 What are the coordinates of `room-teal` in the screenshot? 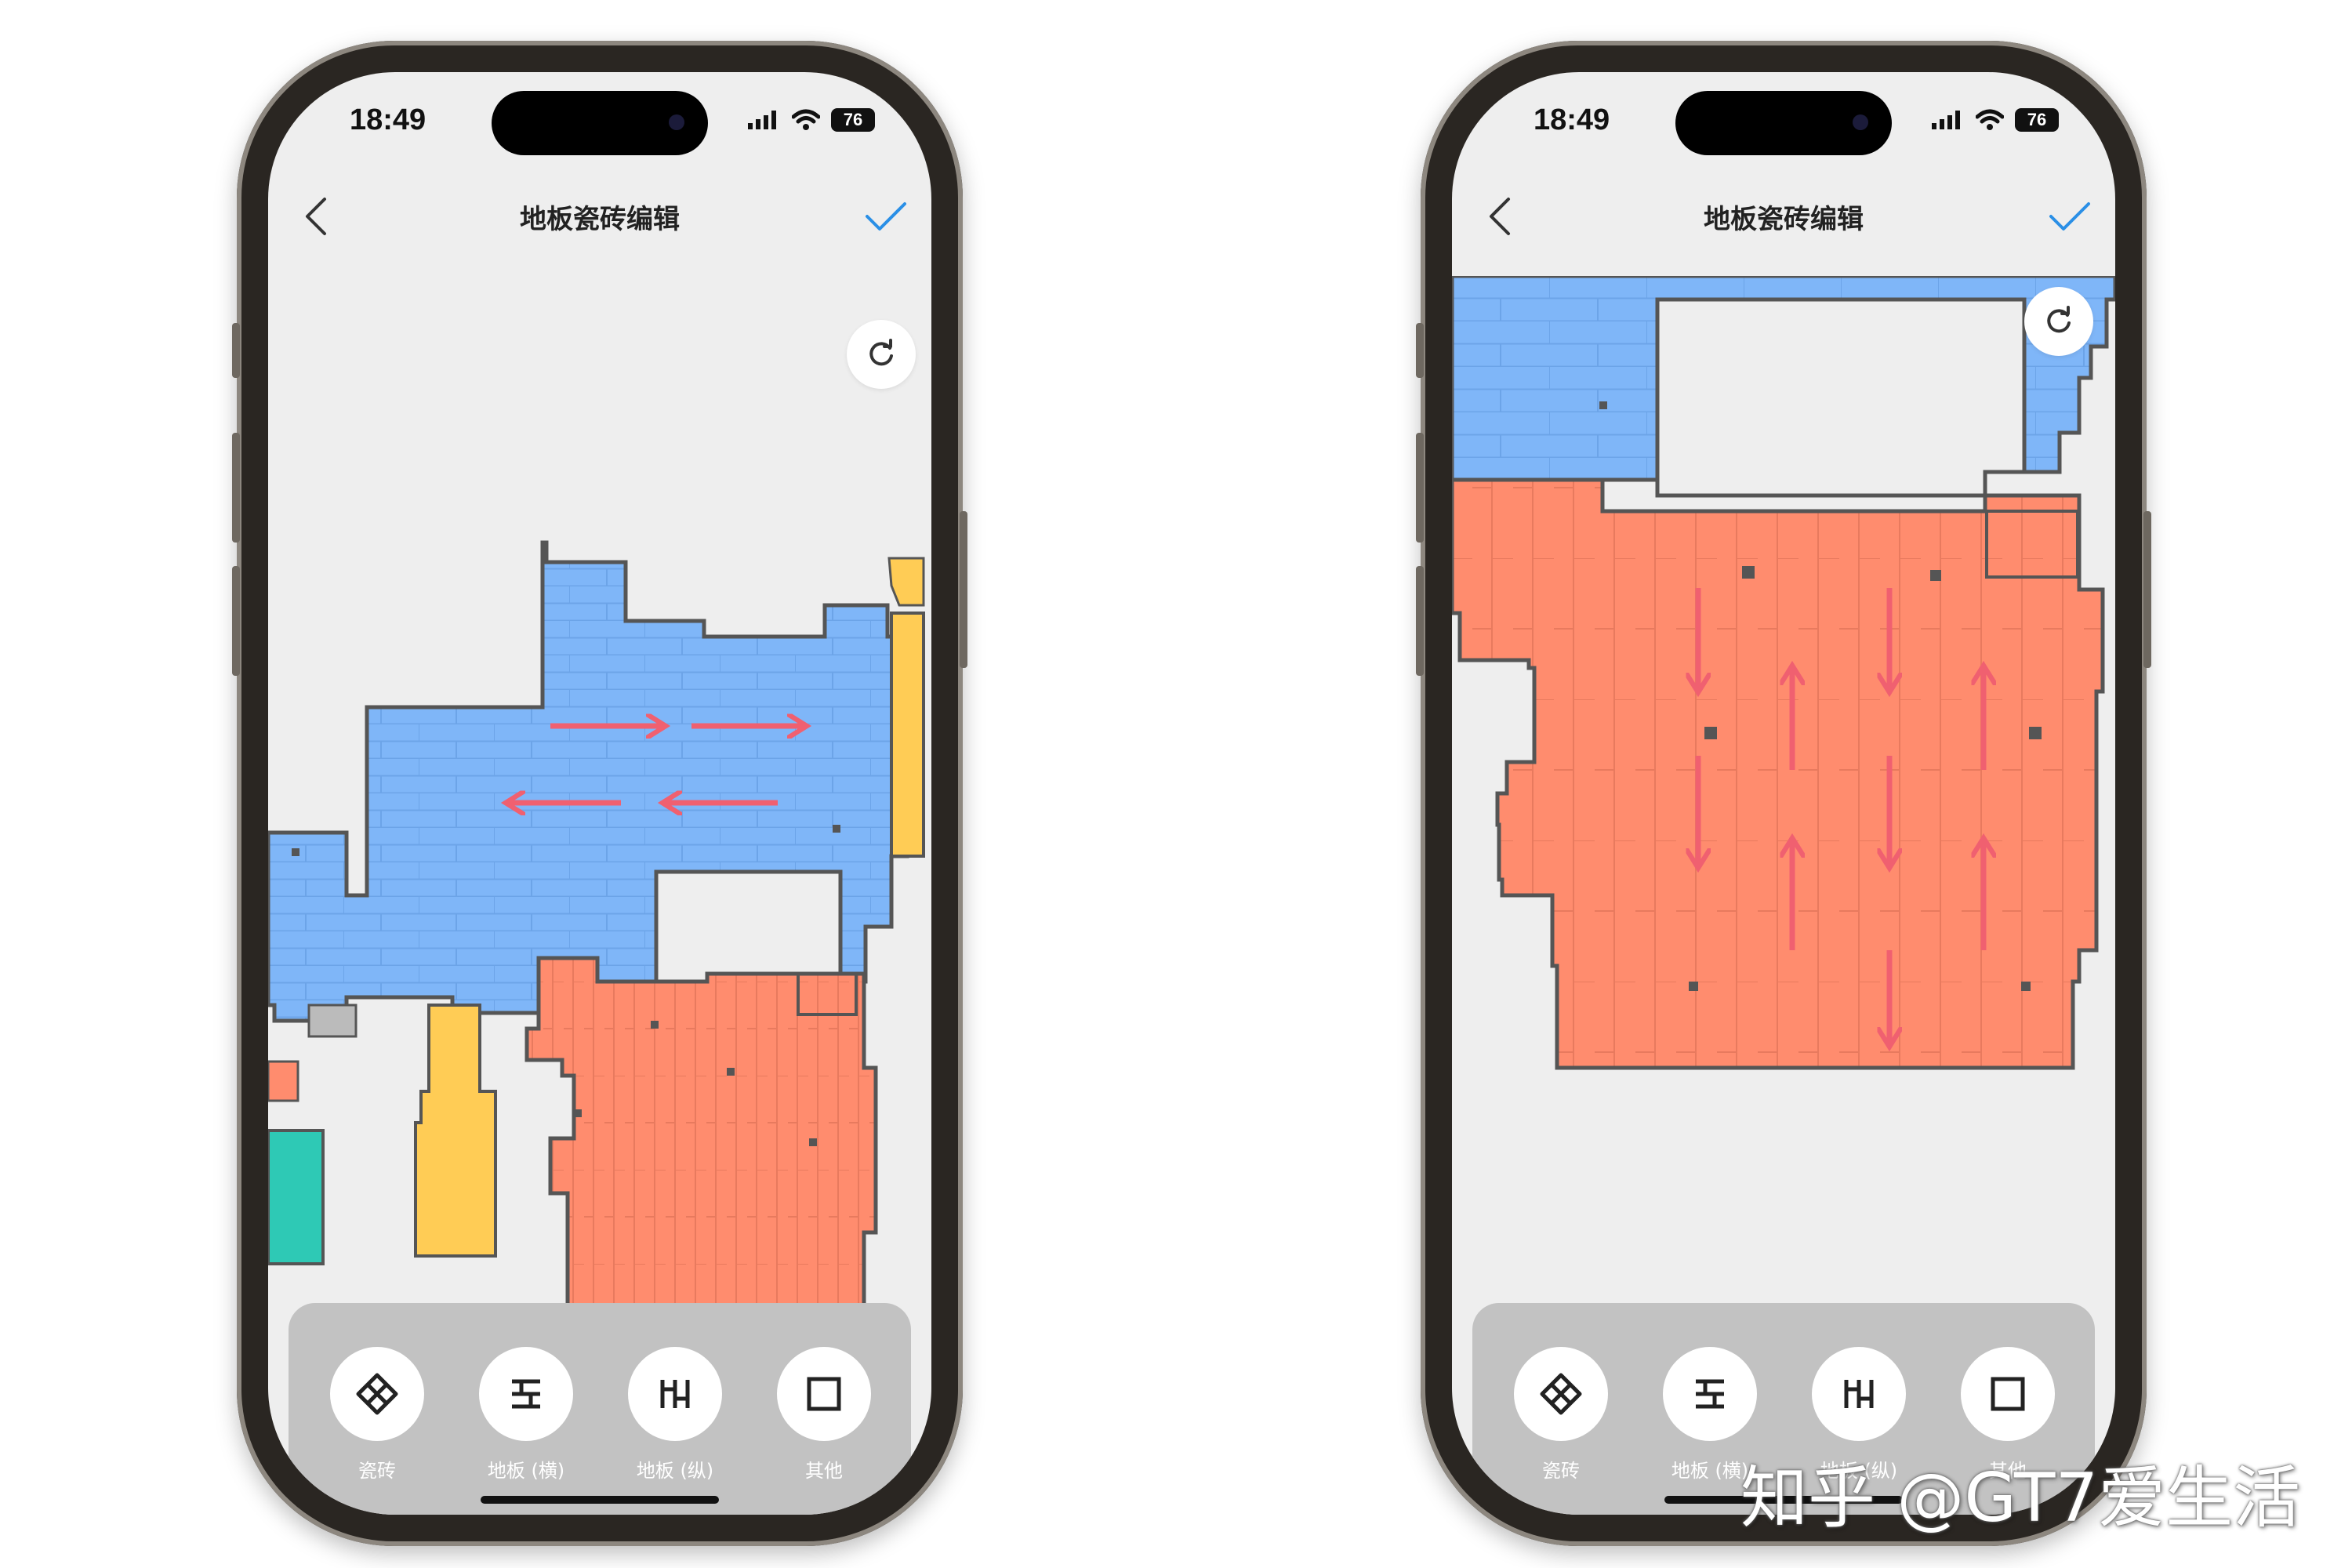 It's located at (296, 1197).